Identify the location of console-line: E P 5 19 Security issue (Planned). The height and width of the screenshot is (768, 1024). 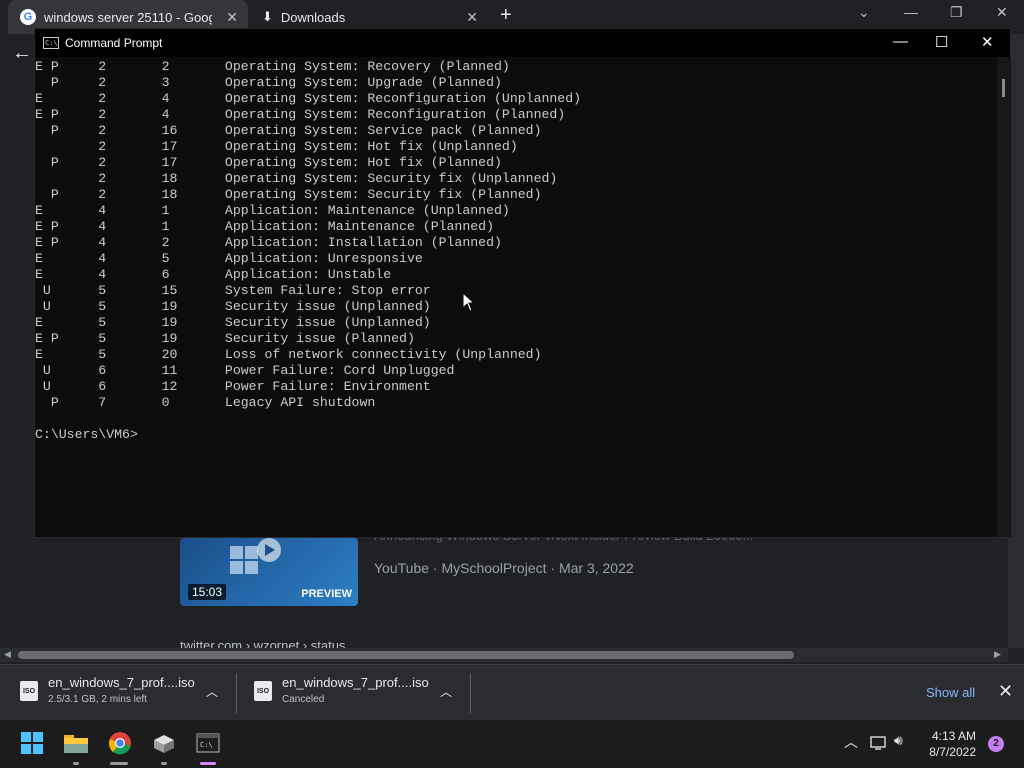
(225, 338).